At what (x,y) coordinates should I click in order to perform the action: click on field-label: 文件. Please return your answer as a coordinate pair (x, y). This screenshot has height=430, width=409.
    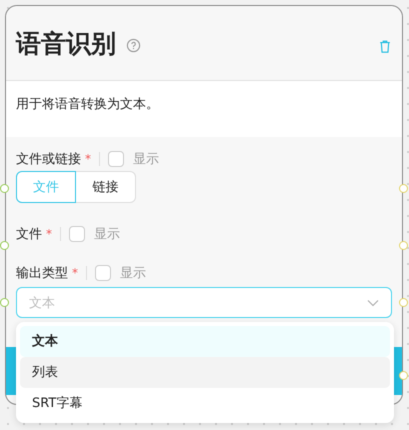
    Looking at the image, I should click on (29, 234).